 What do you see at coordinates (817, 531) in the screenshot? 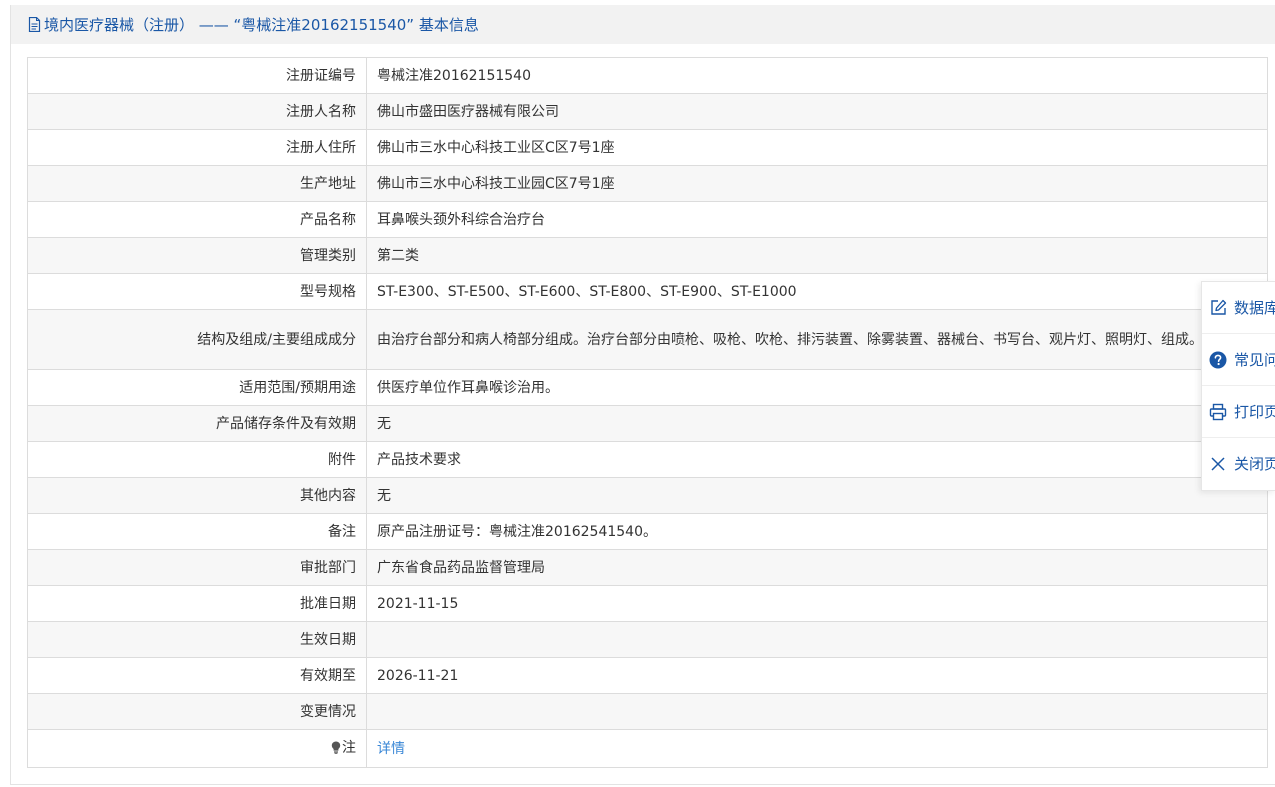
I see `row-value: 原产品注册证号：粤械注准20162541540。` at bounding box center [817, 531].